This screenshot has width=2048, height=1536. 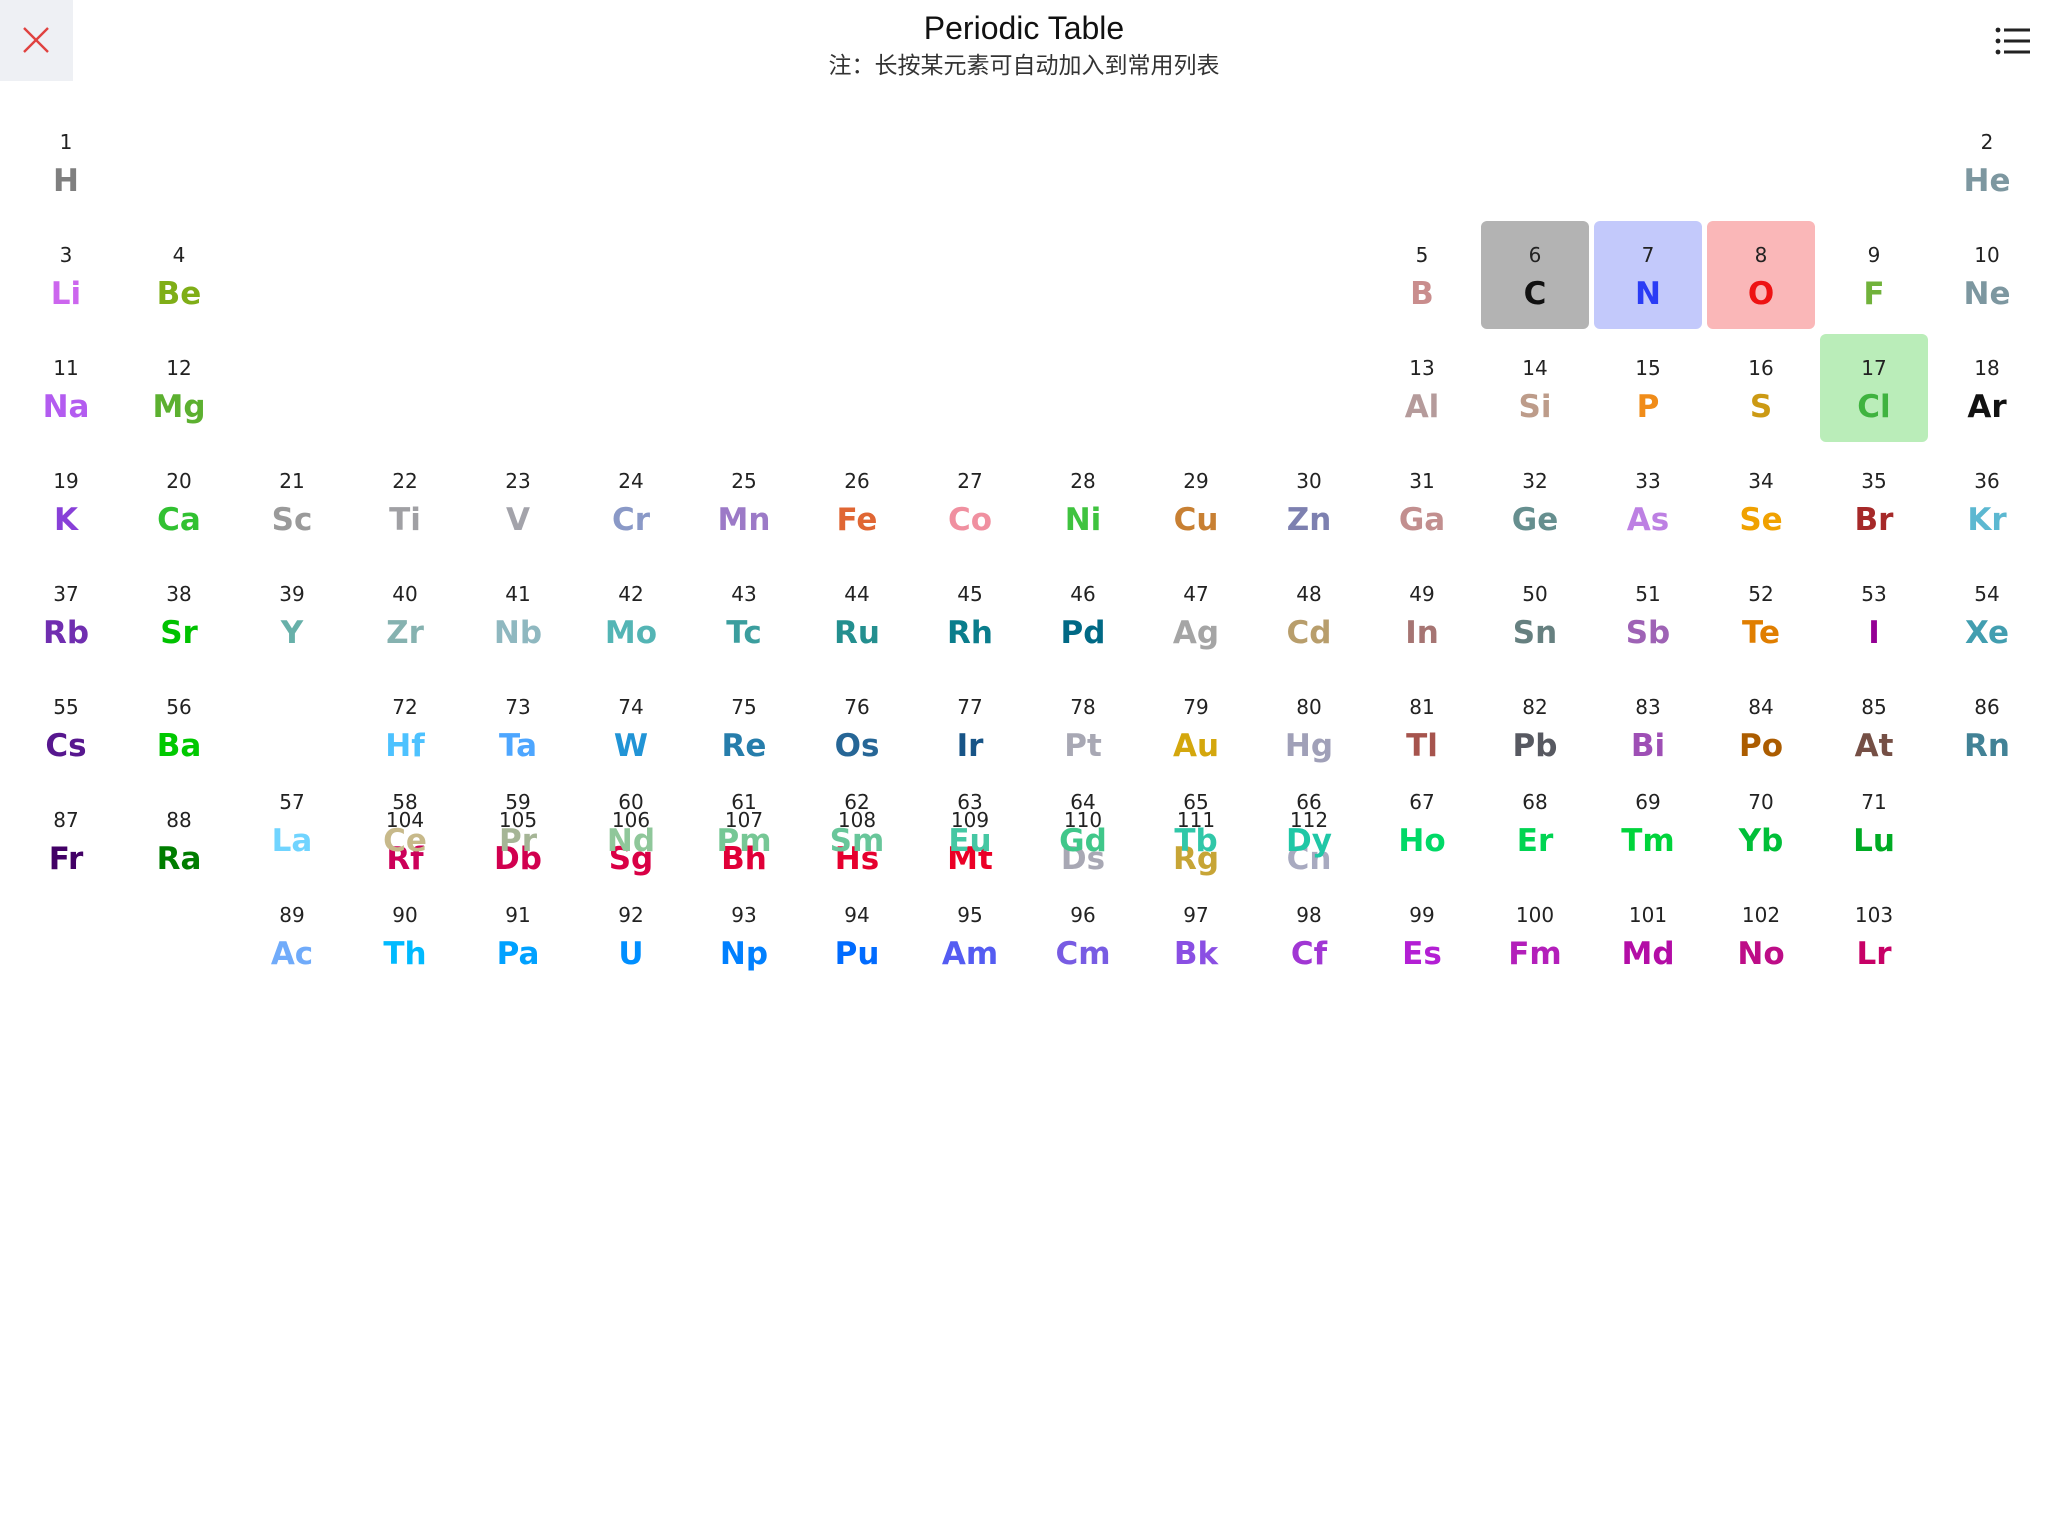 What do you see at coordinates (631, 614) in the screenshot?
I see `element-cell-mo: 42 Mo` at bounding box center [631, 614].